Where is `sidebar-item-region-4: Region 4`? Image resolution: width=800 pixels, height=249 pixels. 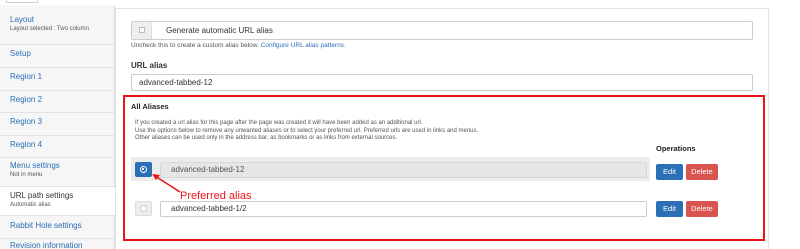 sidebar-item-region-4: Region 4 is located at coordinates (57, 147).